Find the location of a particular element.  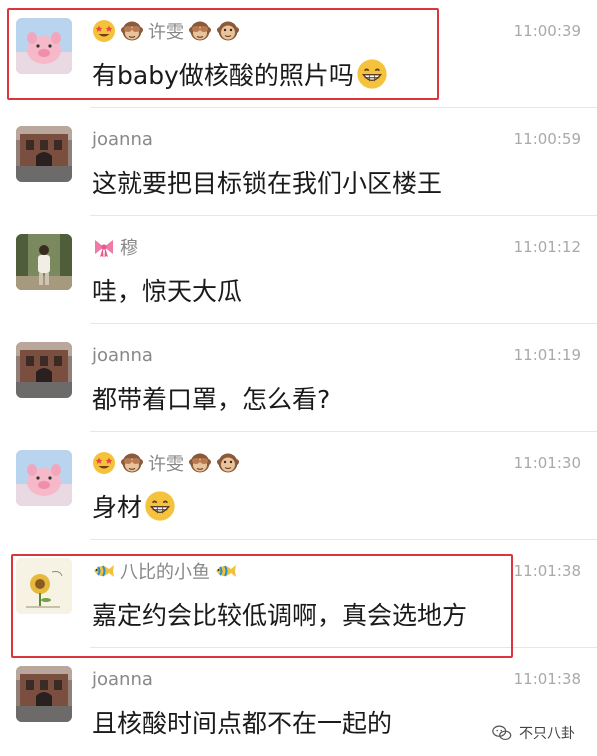

watermark: 不只八卦 is located at coordinates (533, 733).